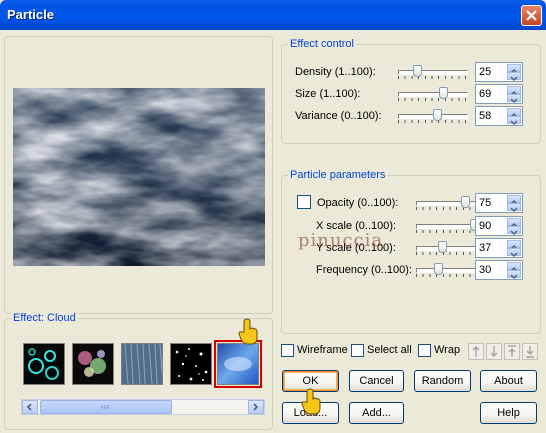  I want to click on frequency-value: 30, so click(485, 270).